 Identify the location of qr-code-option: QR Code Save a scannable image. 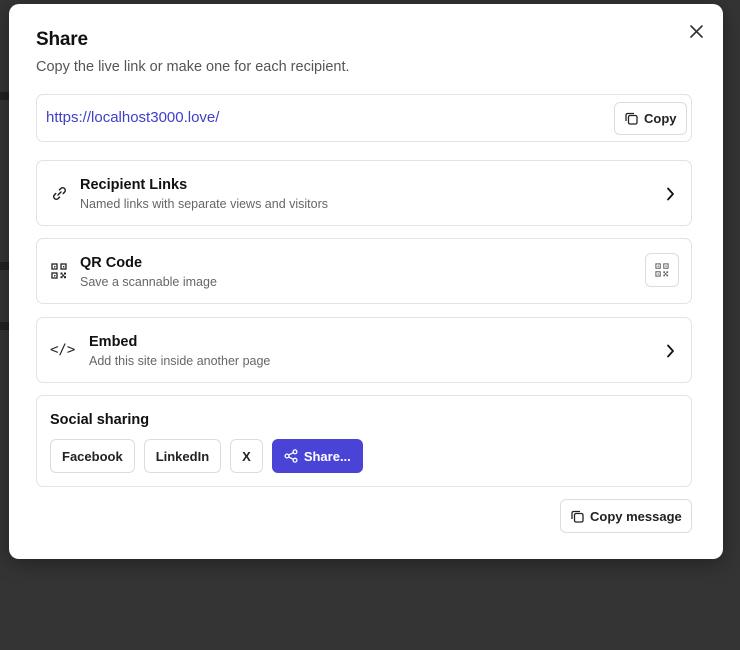
(364, 271).